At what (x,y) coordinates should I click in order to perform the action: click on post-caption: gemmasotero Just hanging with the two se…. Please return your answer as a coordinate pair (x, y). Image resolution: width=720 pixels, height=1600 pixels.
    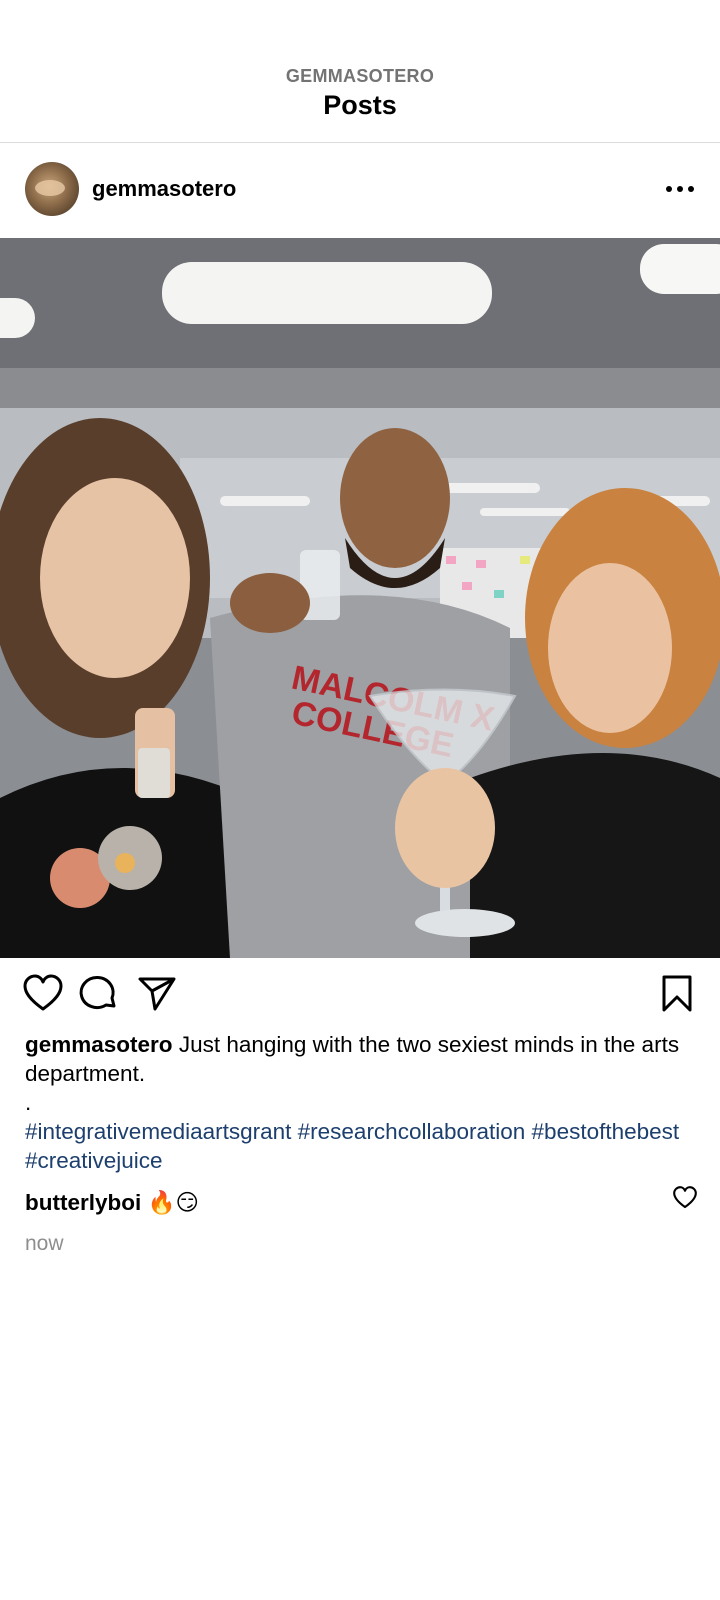
    Looking at the image, I should click on (360, 1102).